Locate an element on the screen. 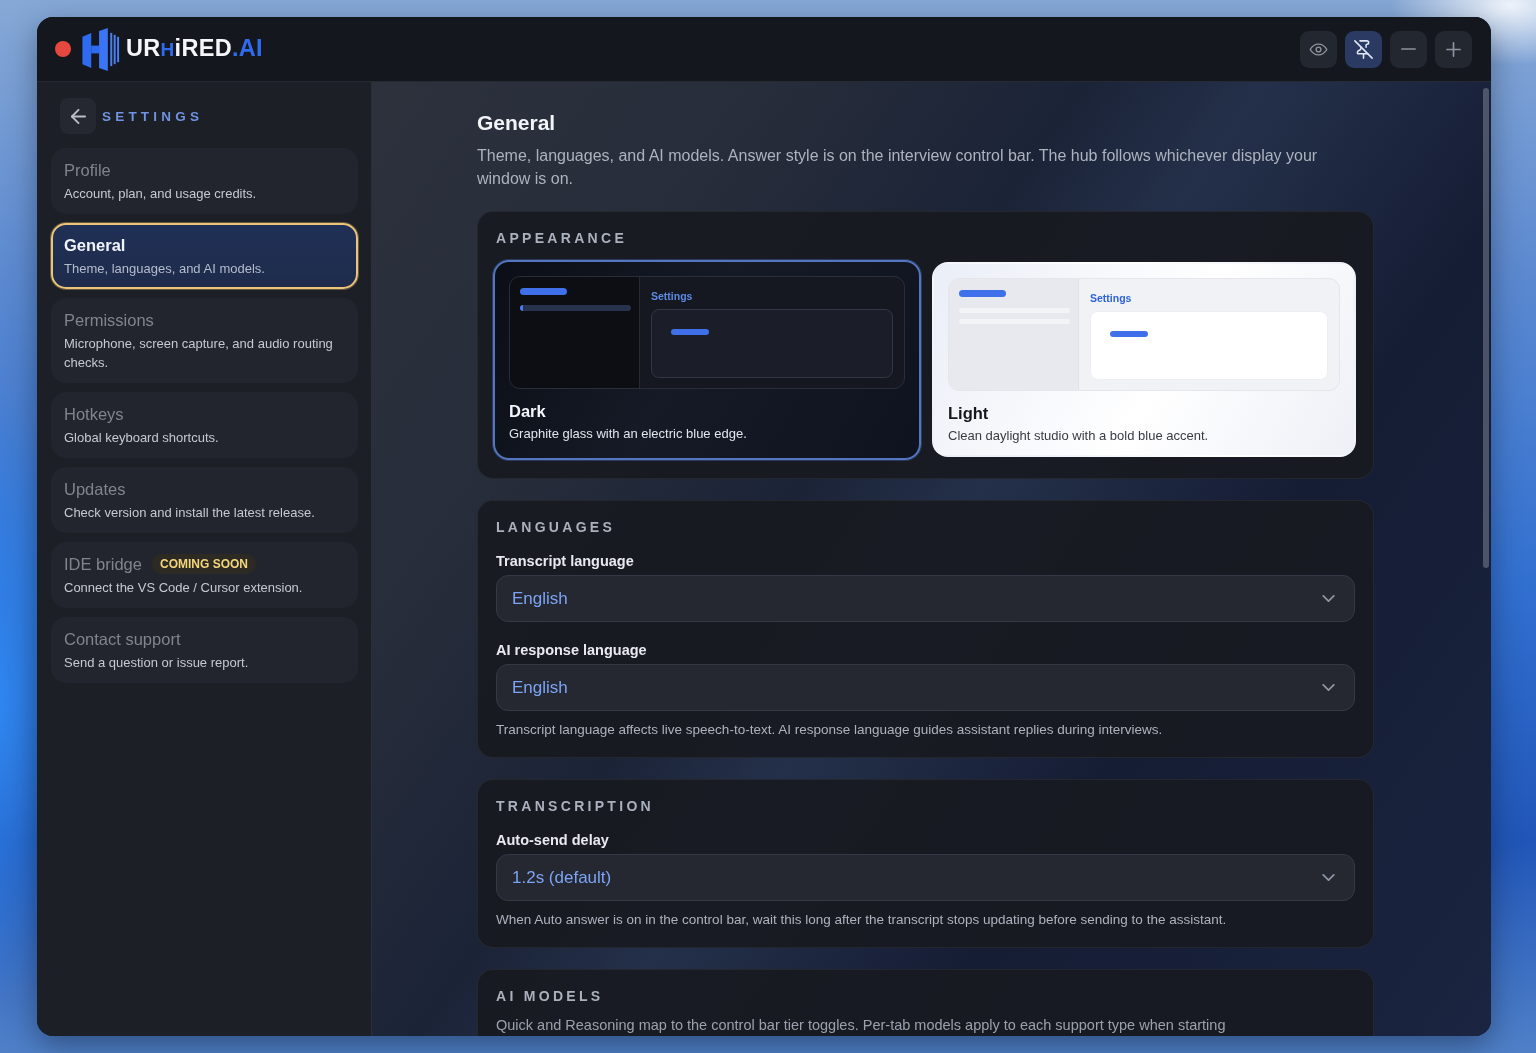  nav-item-description: Global keyboard shortcuts. is located at coordinates (142, 438).